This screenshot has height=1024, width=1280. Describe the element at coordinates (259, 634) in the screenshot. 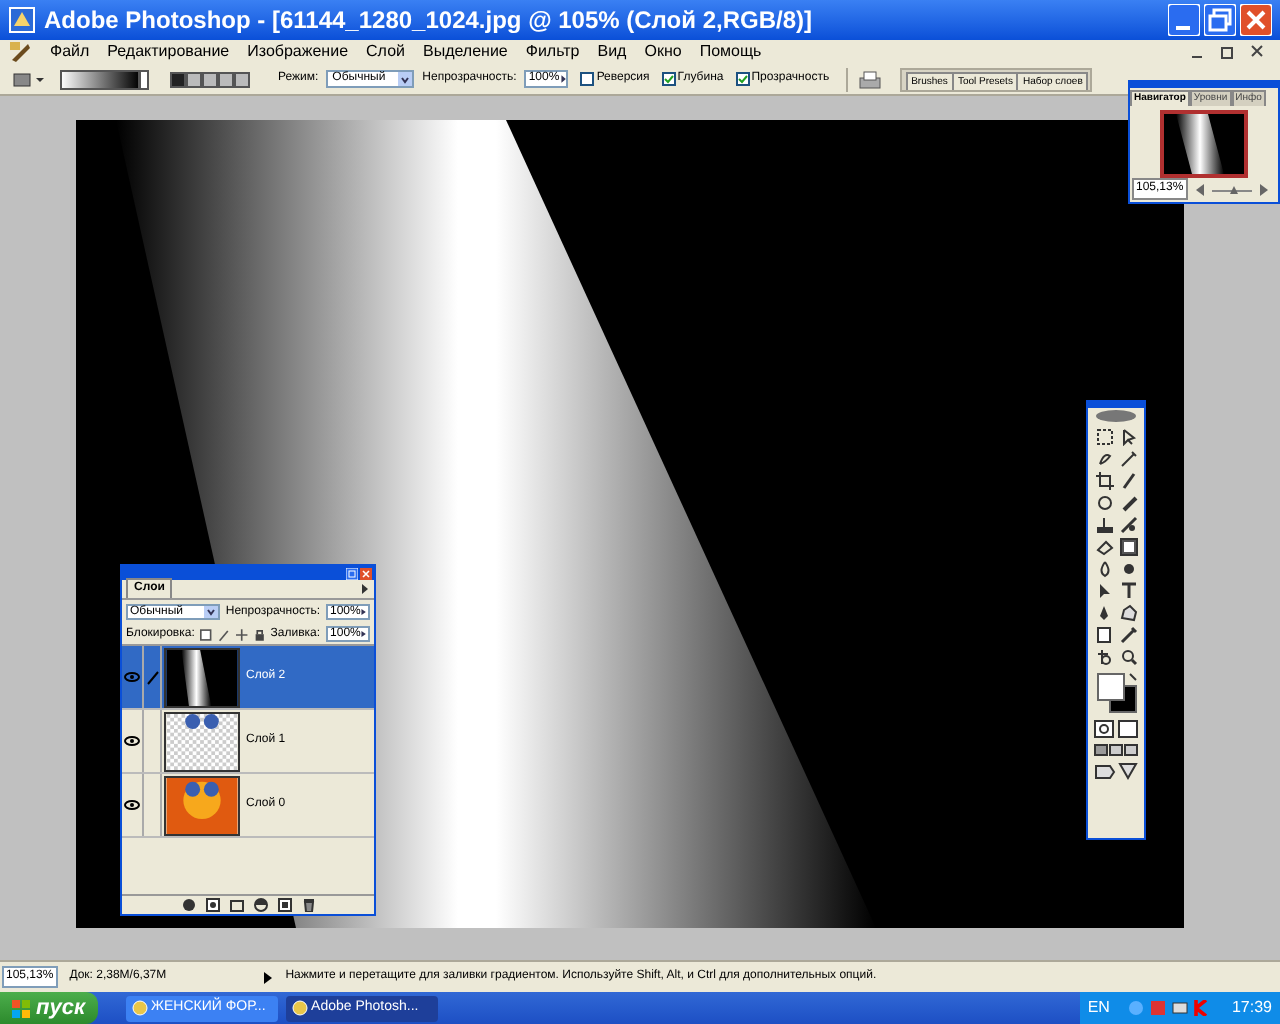

I see `lock-icon` at that location.